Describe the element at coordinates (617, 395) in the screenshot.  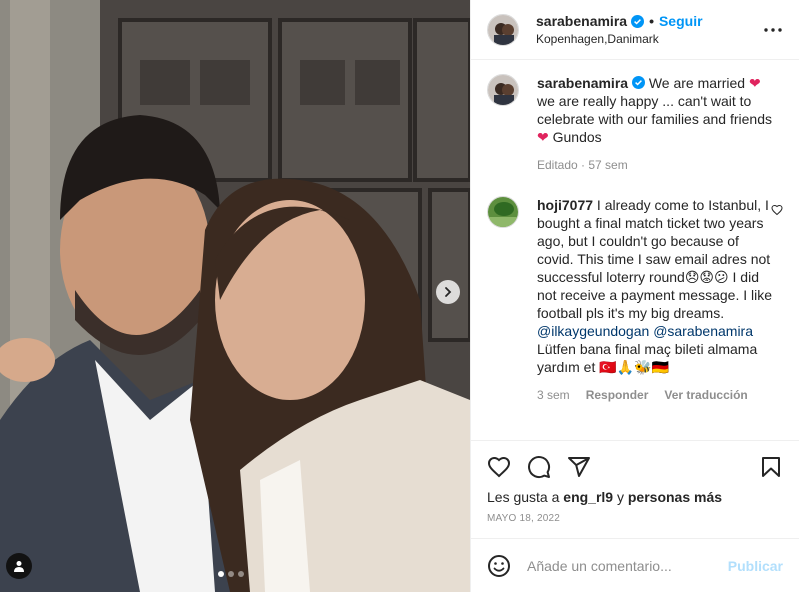
I see `reply-button: Responder` at that location.